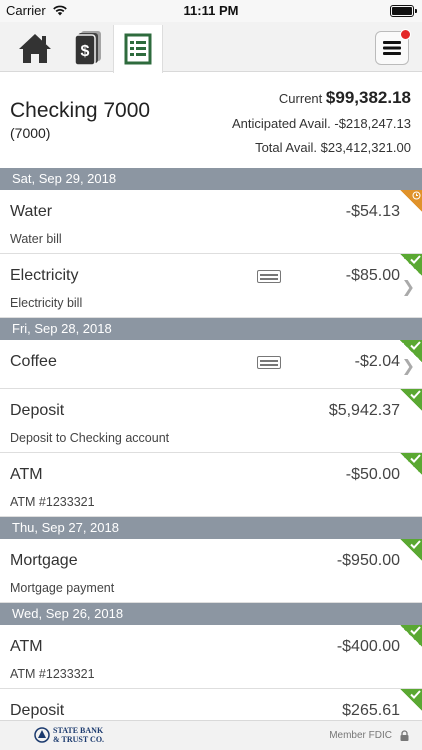 This screenshot has width=422, height=750. I want to click on account-name: Checking 7000, so click(80, 110).